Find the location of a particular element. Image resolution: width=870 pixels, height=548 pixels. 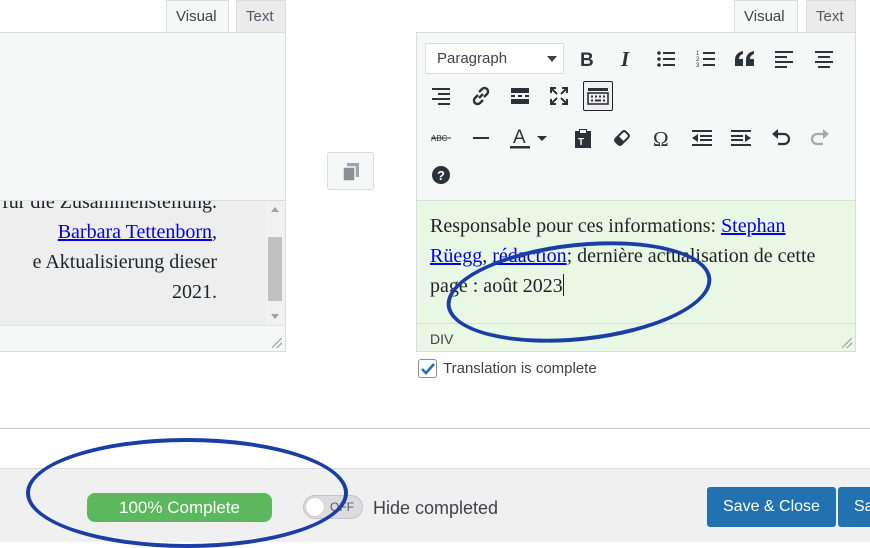

align-left-button is located at coordinates (784, 59).